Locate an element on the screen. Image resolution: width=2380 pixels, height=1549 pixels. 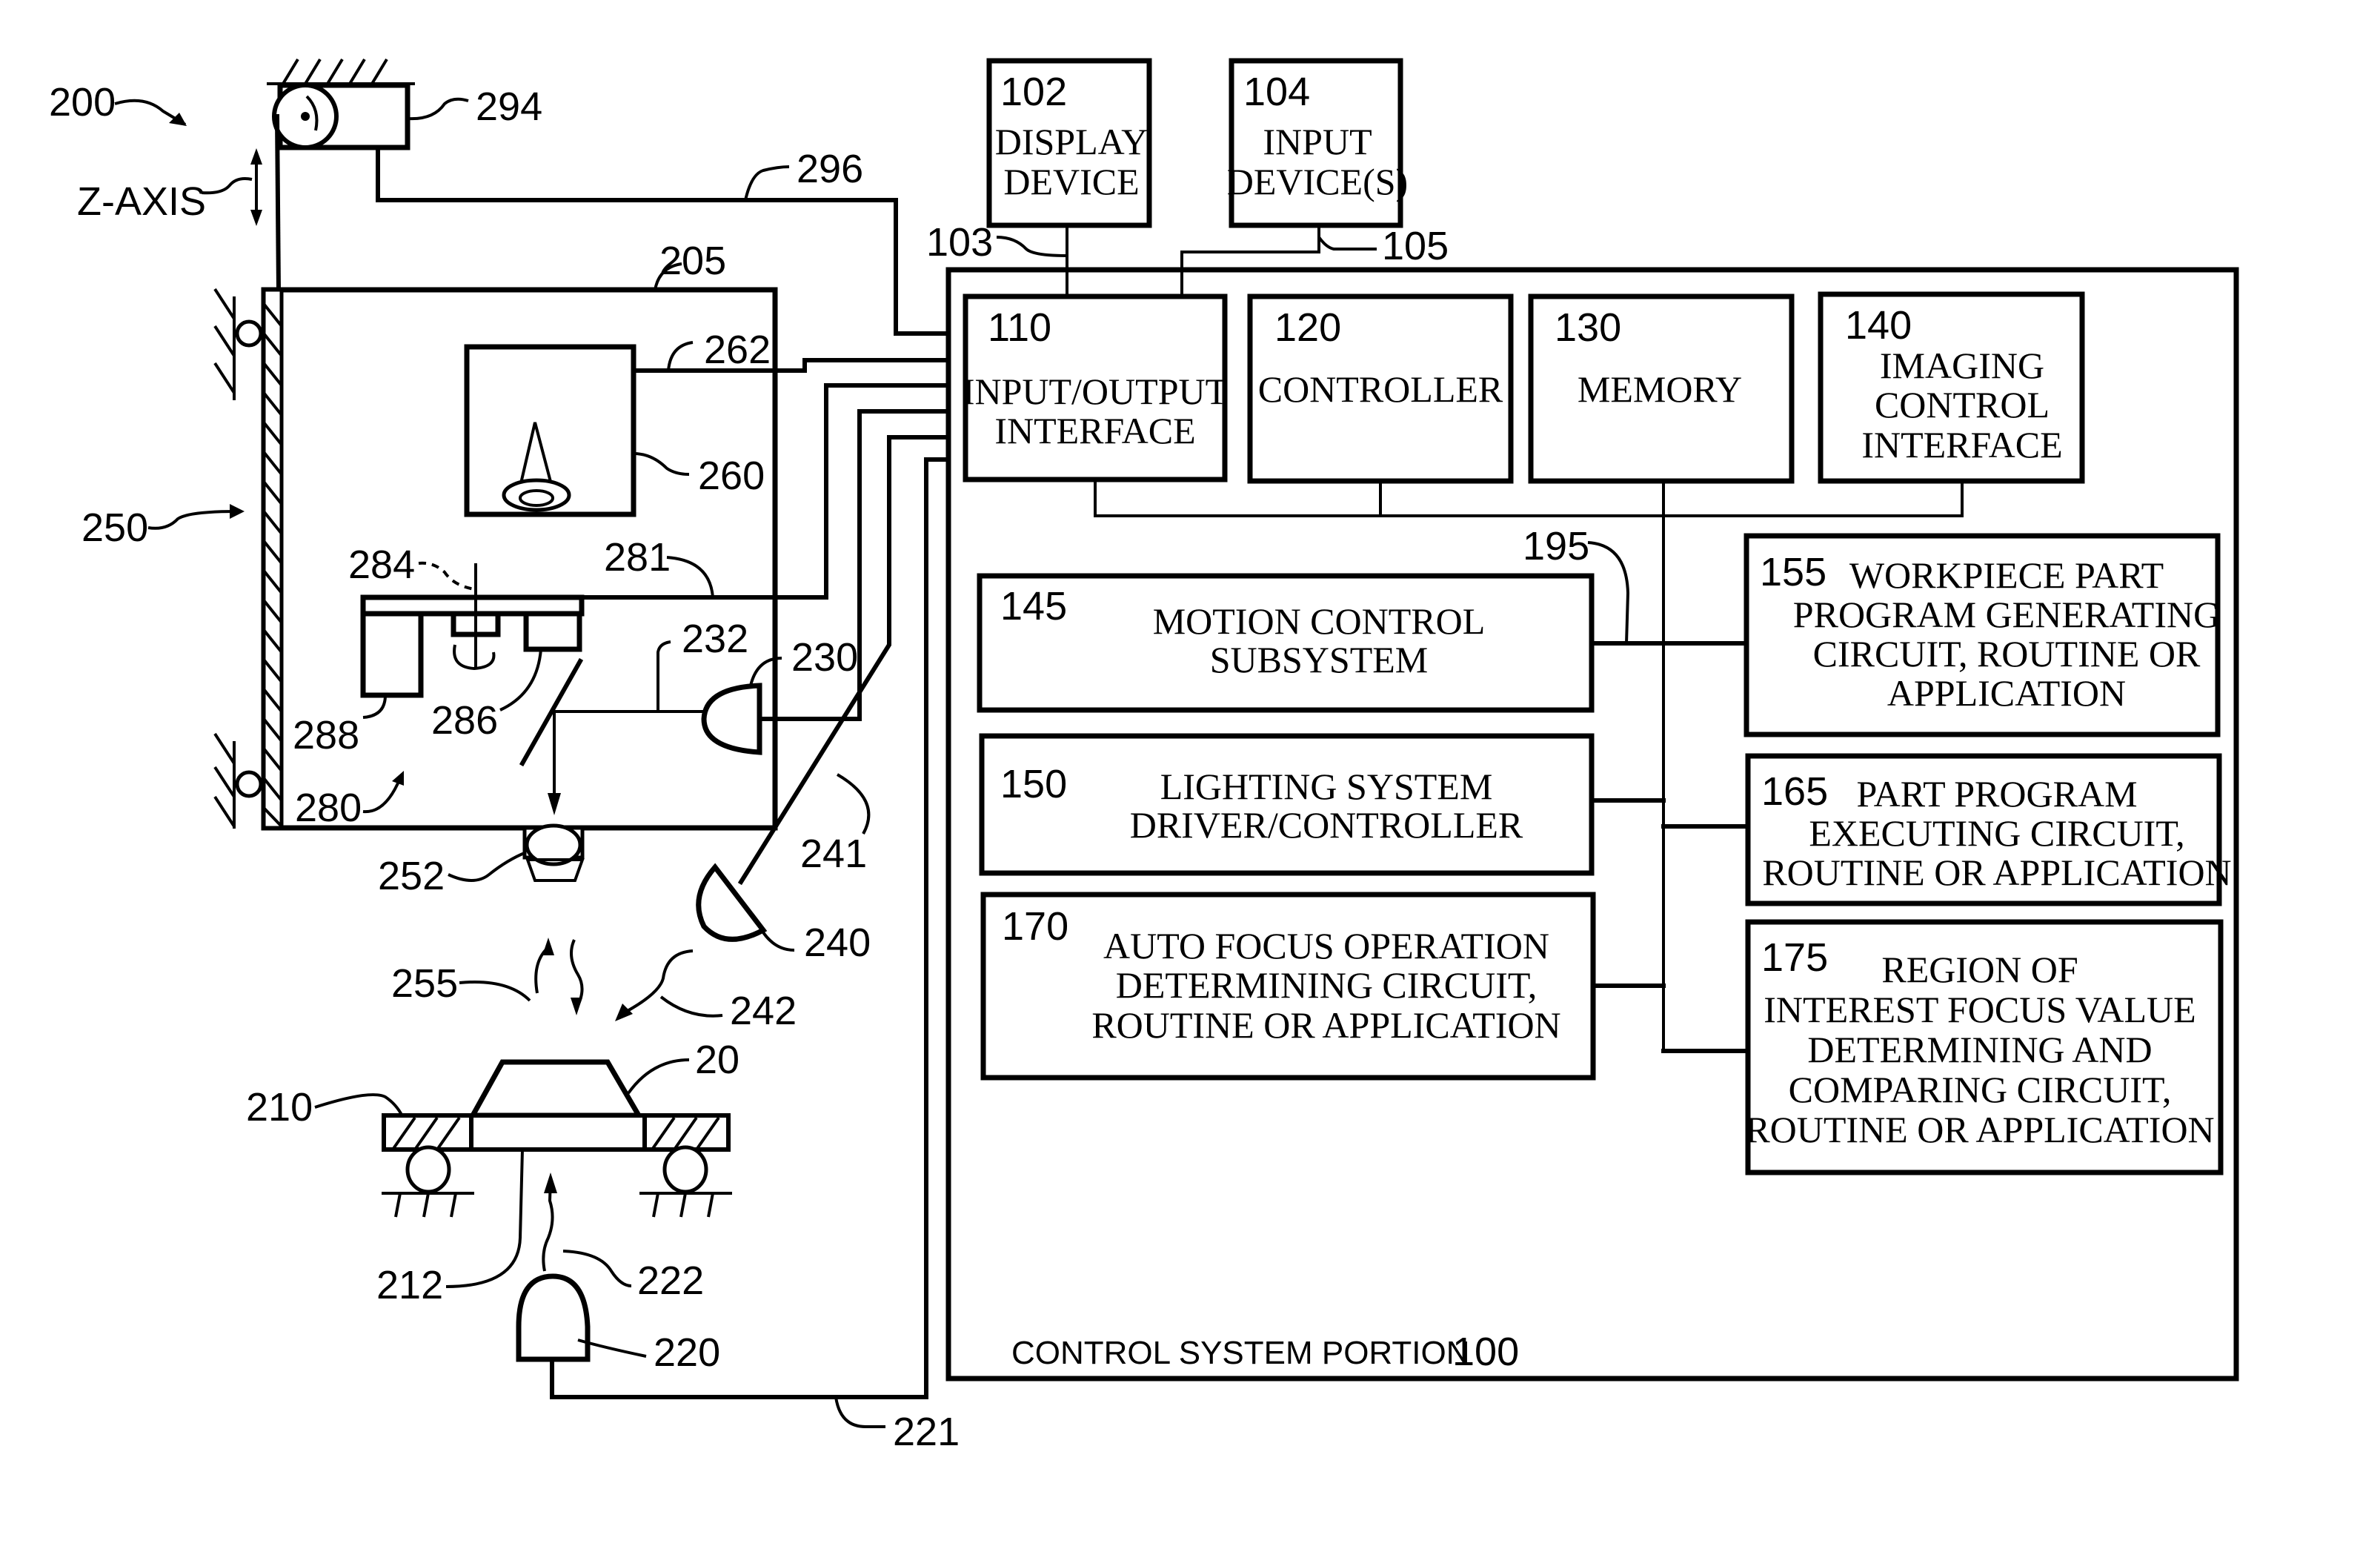
ref-104: 104 is located at coordinates (1276, 92).